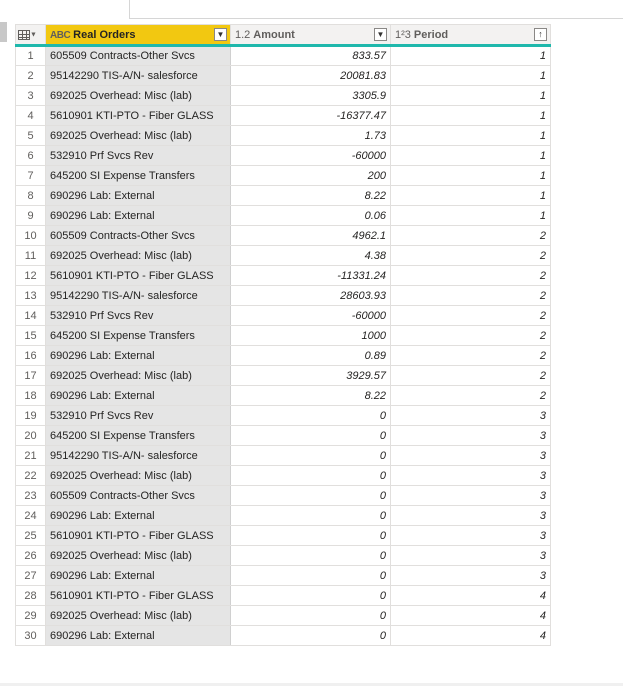 This screenshot has height=686, width=623. Describe the element at coordinates (30, 115) in the screenshot. I see `row-number: 4` at that location.